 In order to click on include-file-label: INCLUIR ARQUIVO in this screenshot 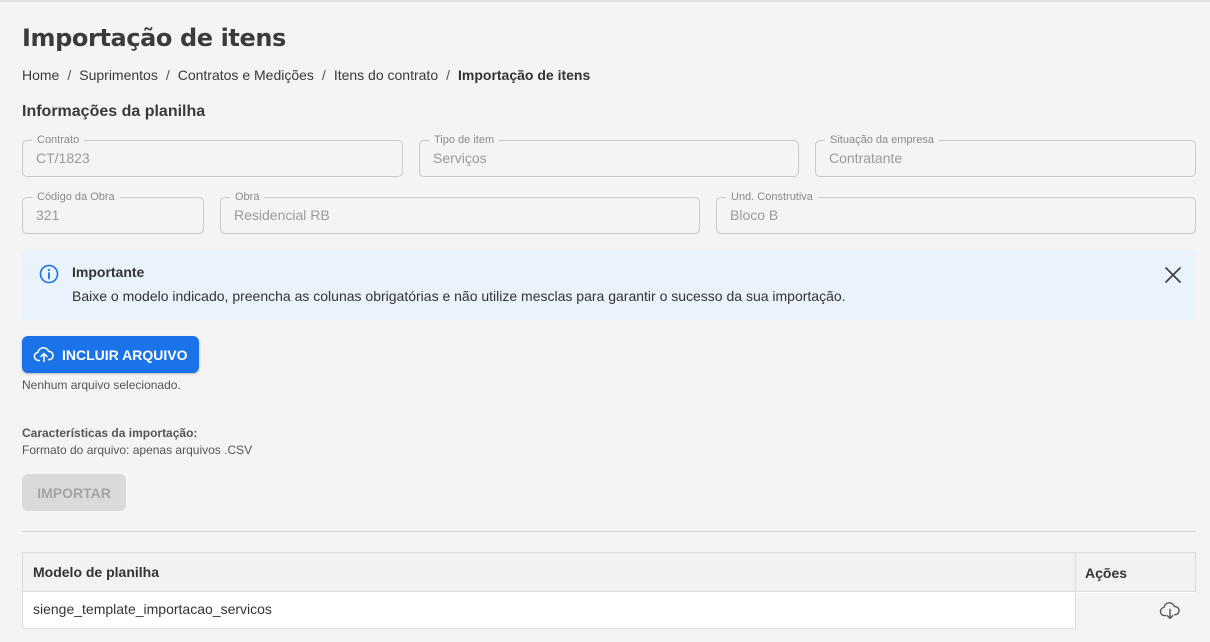, I will do `click(125, 354)`.